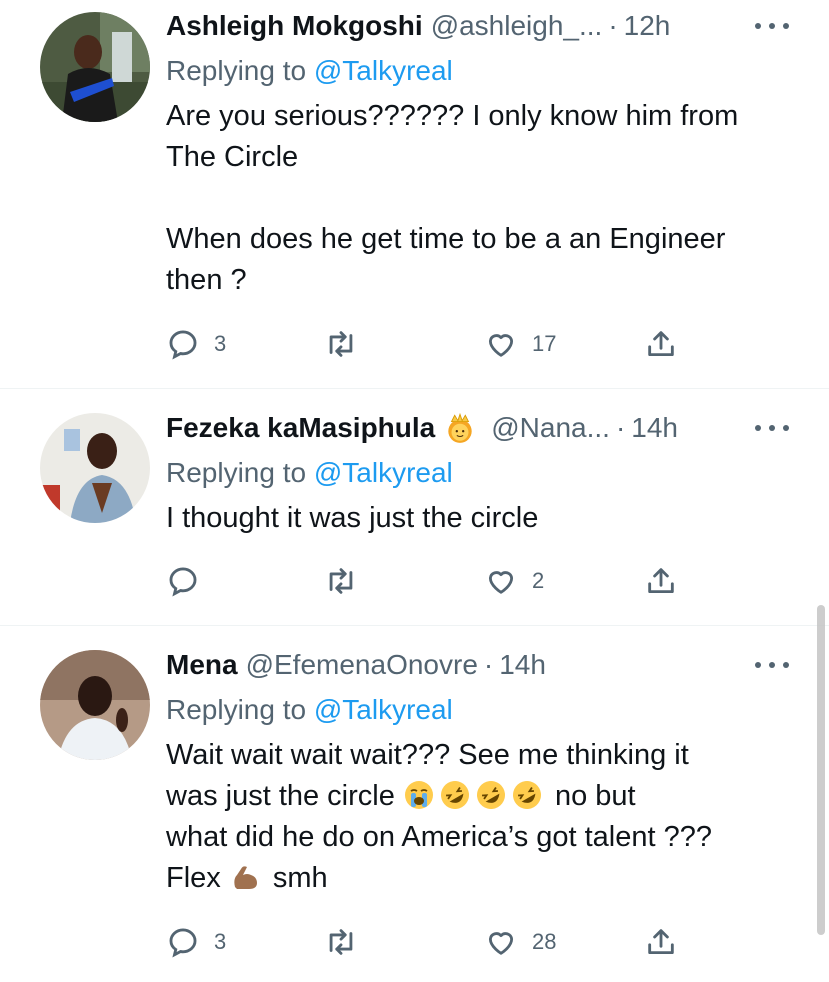  I want to click on tweet-text: I thought it was just the circle, so click(352, 518).